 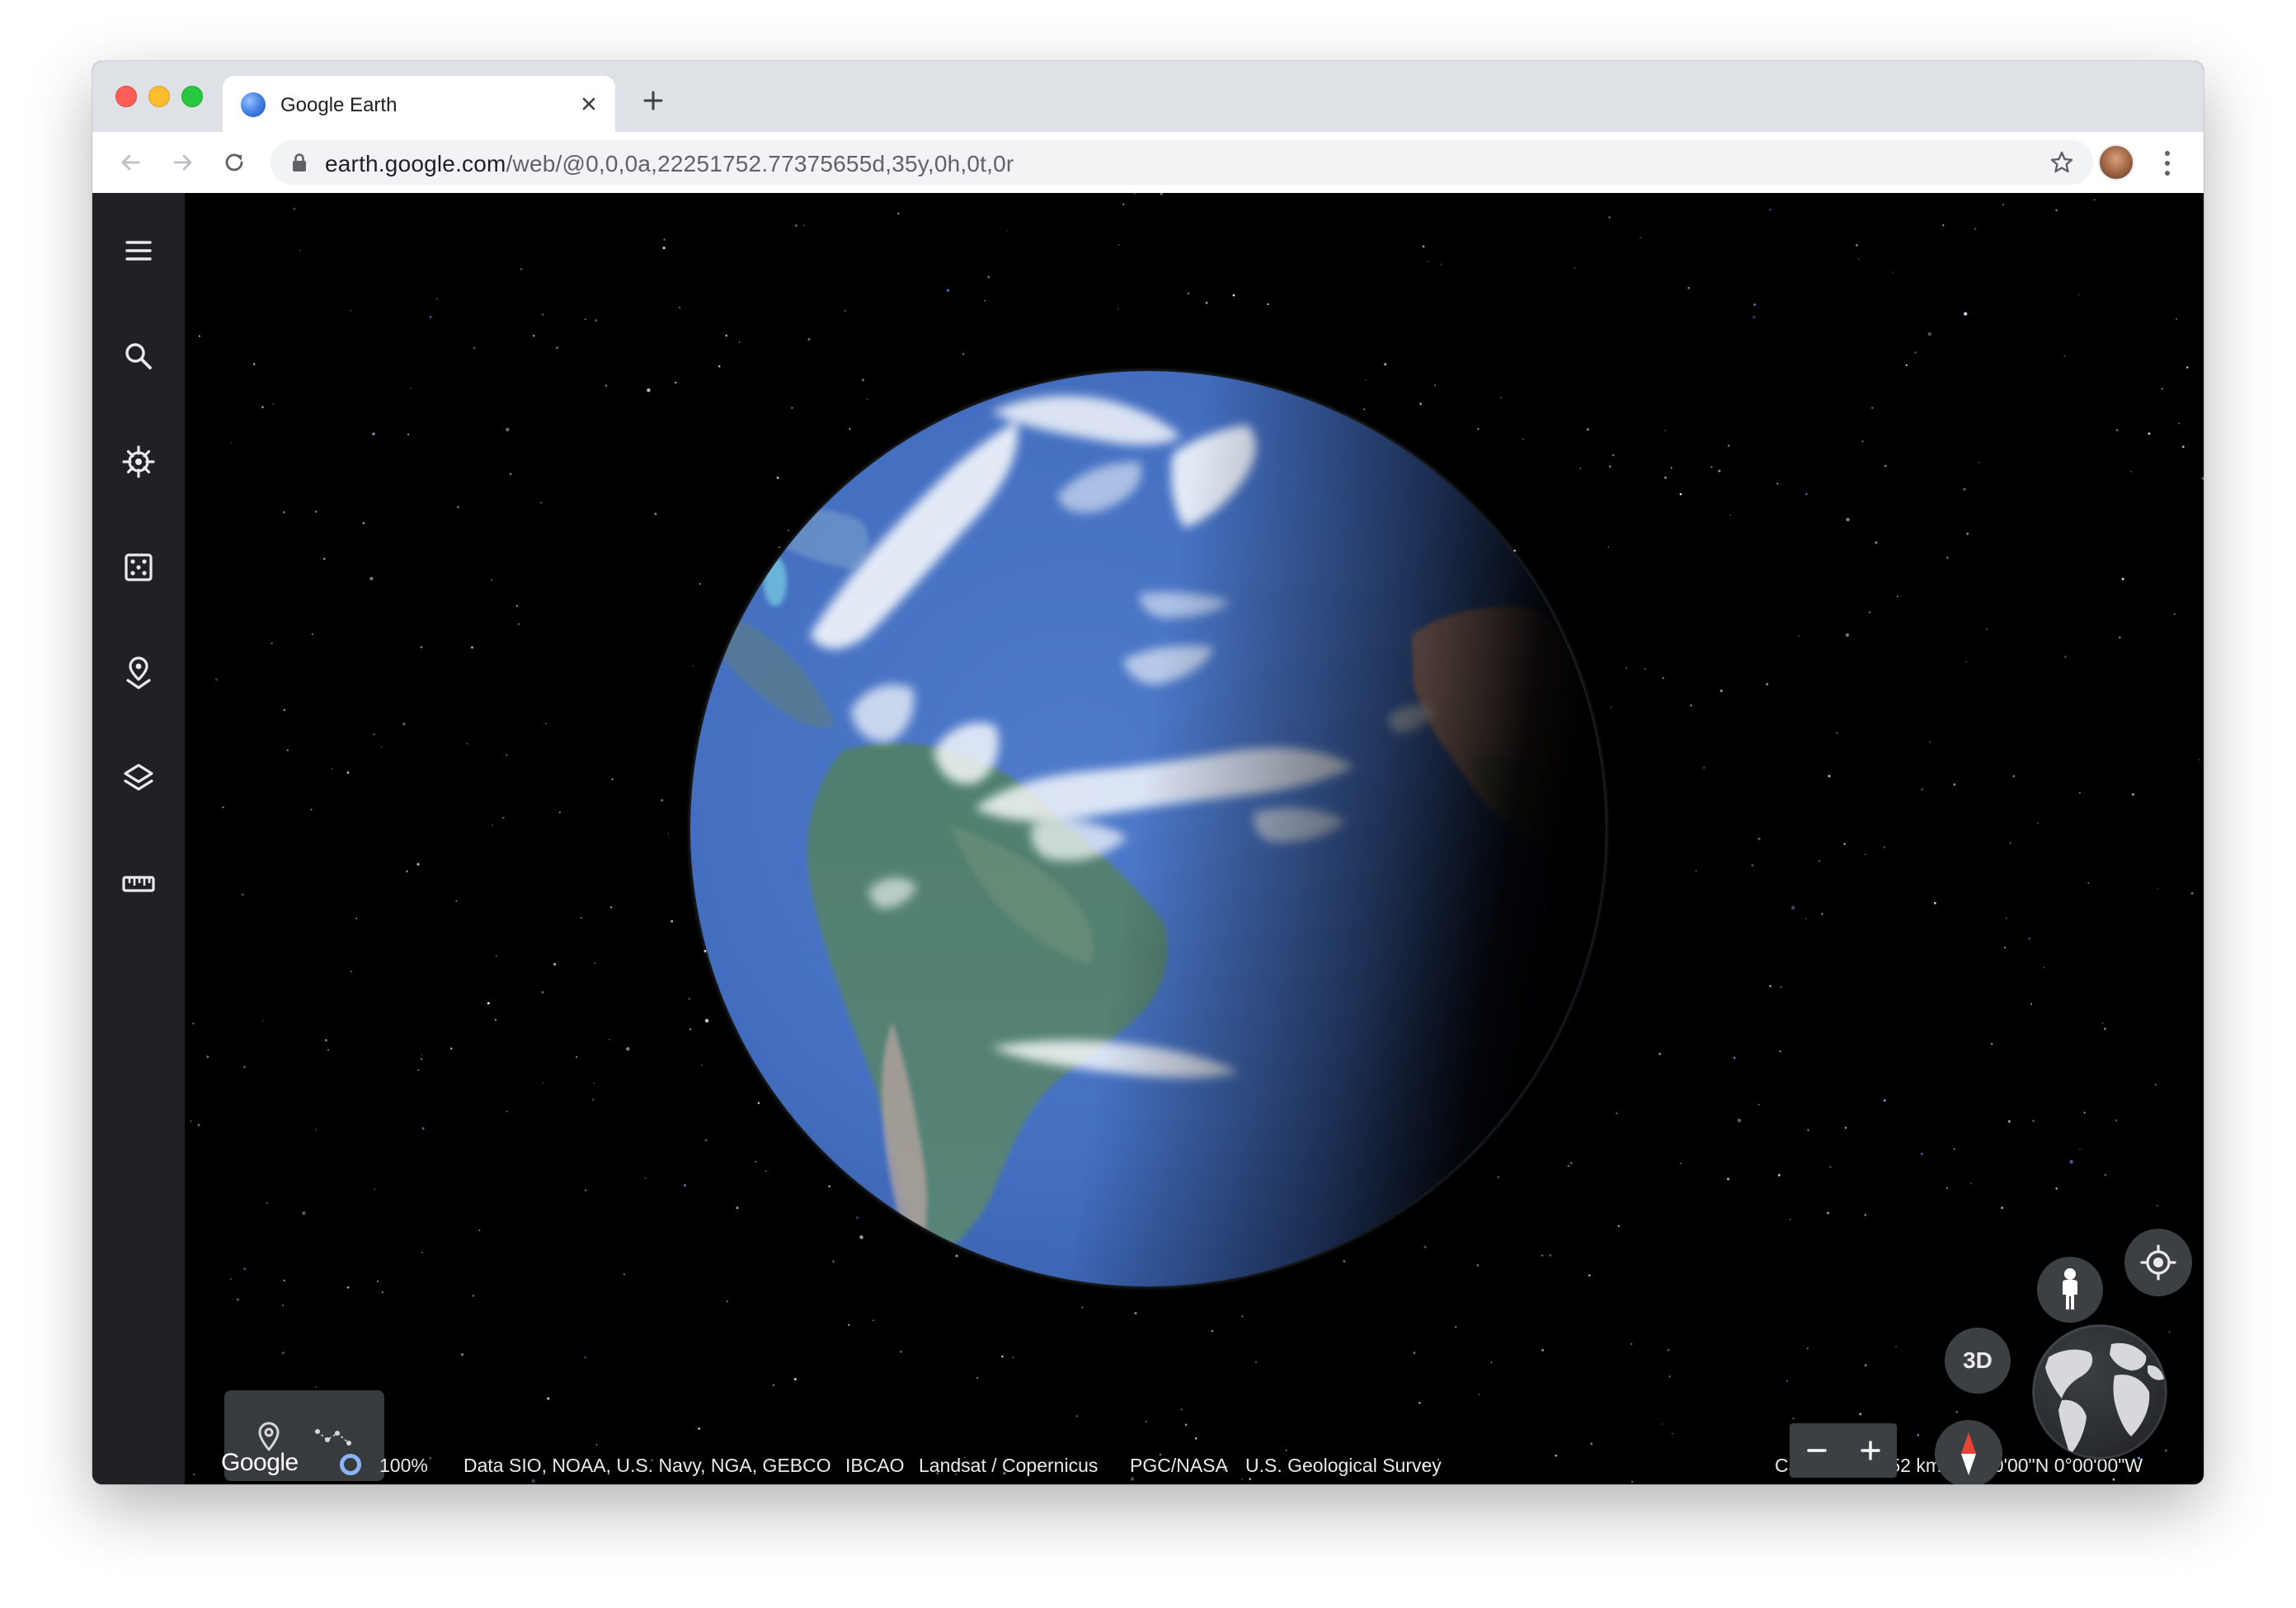 What do you see at coordinates (419, 104) in the screenshot?
I see `tab-google-earth: Google Earth` at bounding box center [419, 104].